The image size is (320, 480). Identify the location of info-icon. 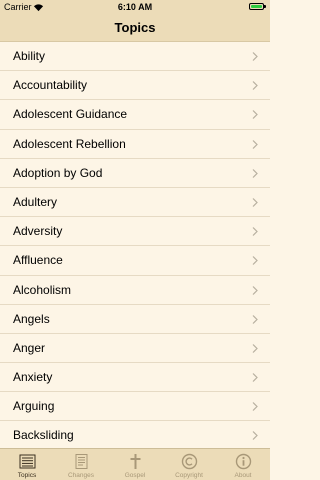
(243, 461).